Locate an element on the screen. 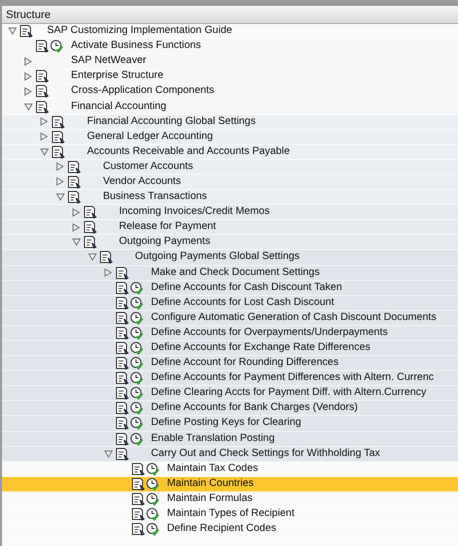 This screenshot has height=546, width=458. tree-row: Financial Accounting Global Settings is located at coordinates (230, 122).